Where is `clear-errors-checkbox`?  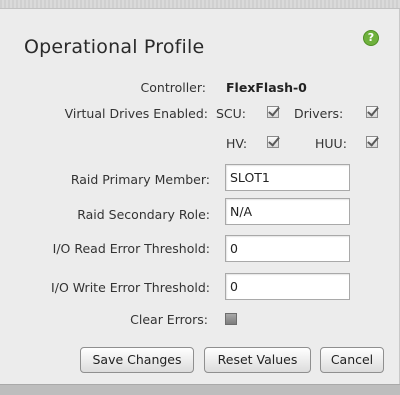
clear-errors-checkbox is located at coordinates (231, 319).